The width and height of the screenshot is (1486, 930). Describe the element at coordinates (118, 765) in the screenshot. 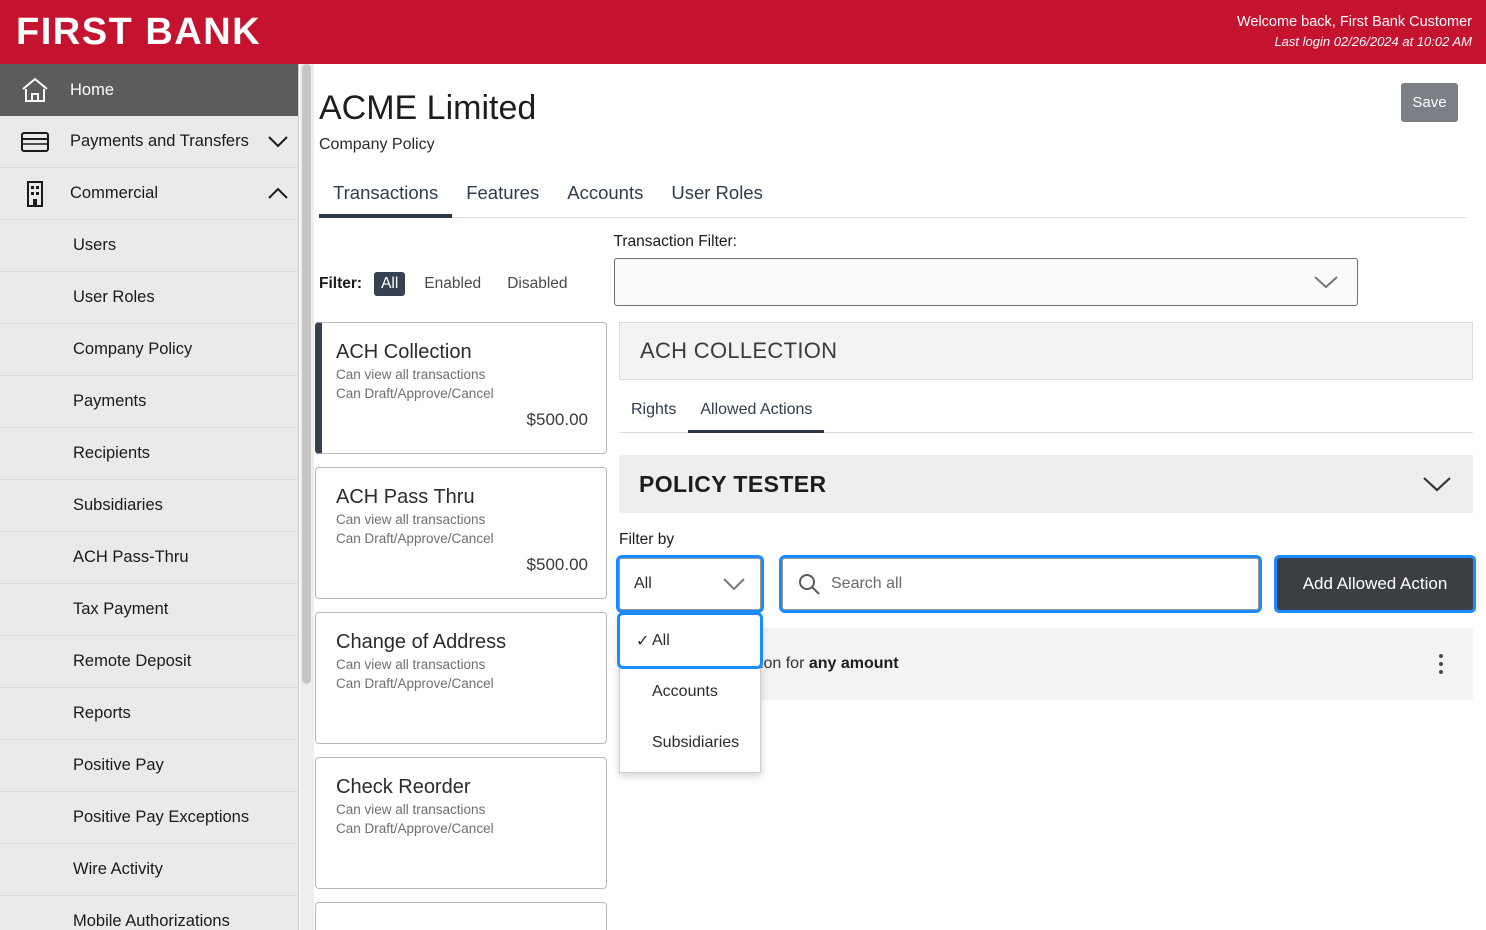

I see `sidebar-item-label: Positive Pay` at that location.